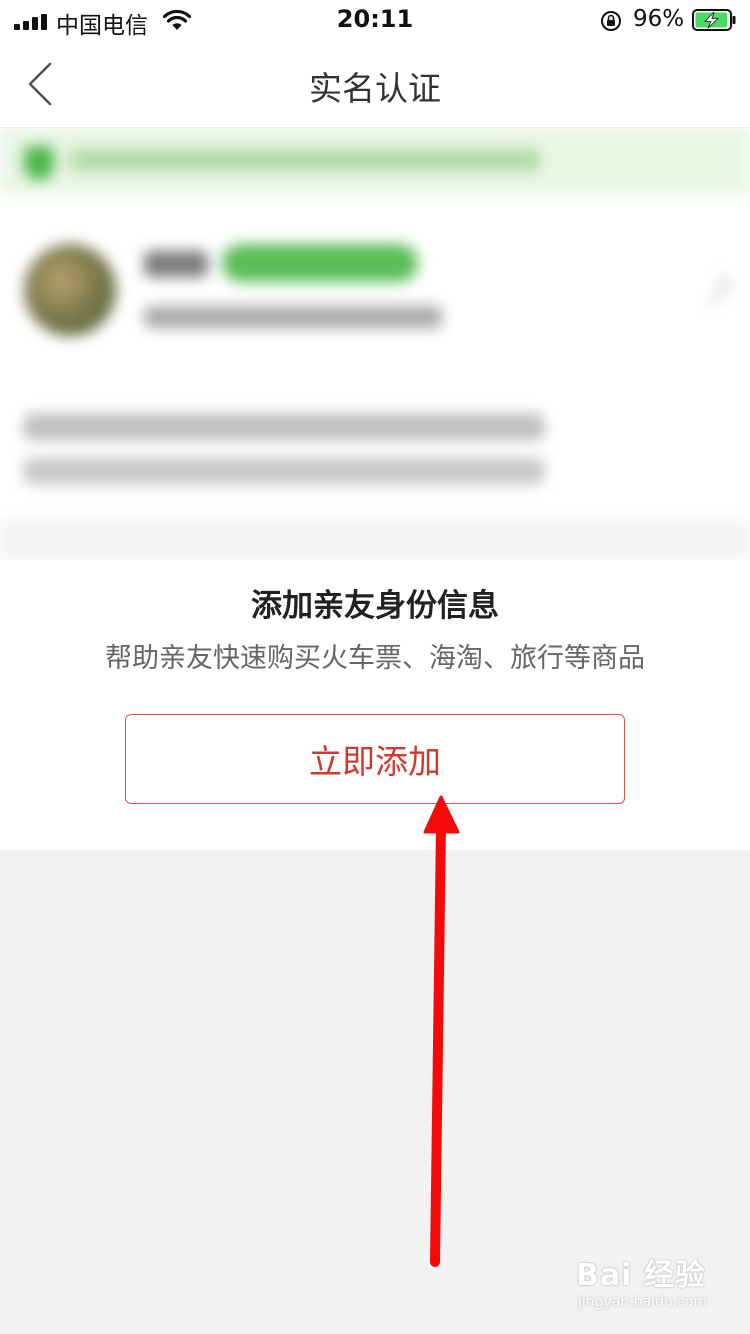  I want to click on security-notice-bar, so click(375, 161).